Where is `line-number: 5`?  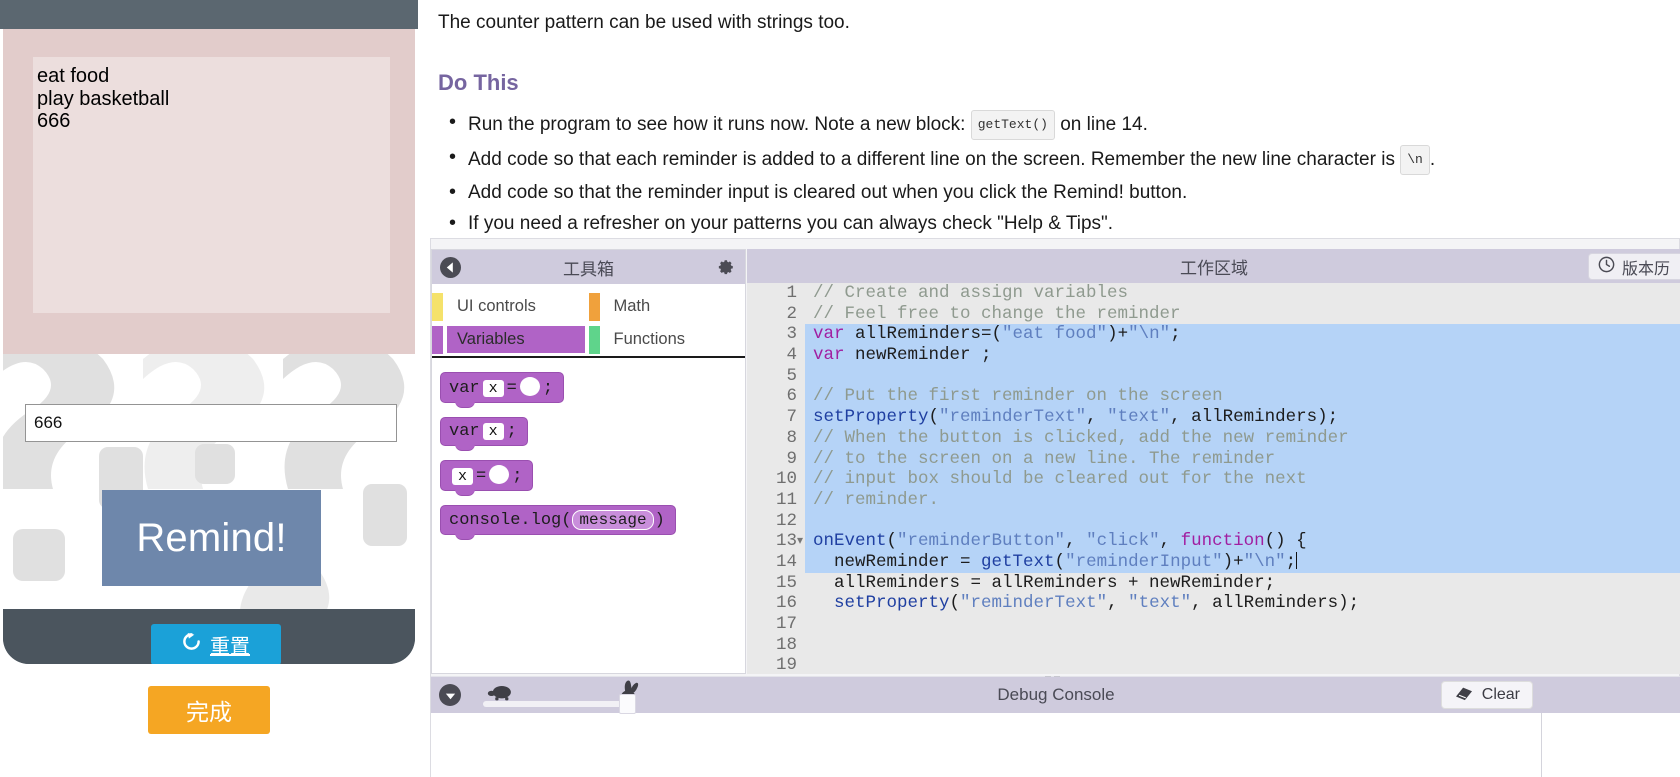 line-number: 5 is located at coordinates (776, 376).